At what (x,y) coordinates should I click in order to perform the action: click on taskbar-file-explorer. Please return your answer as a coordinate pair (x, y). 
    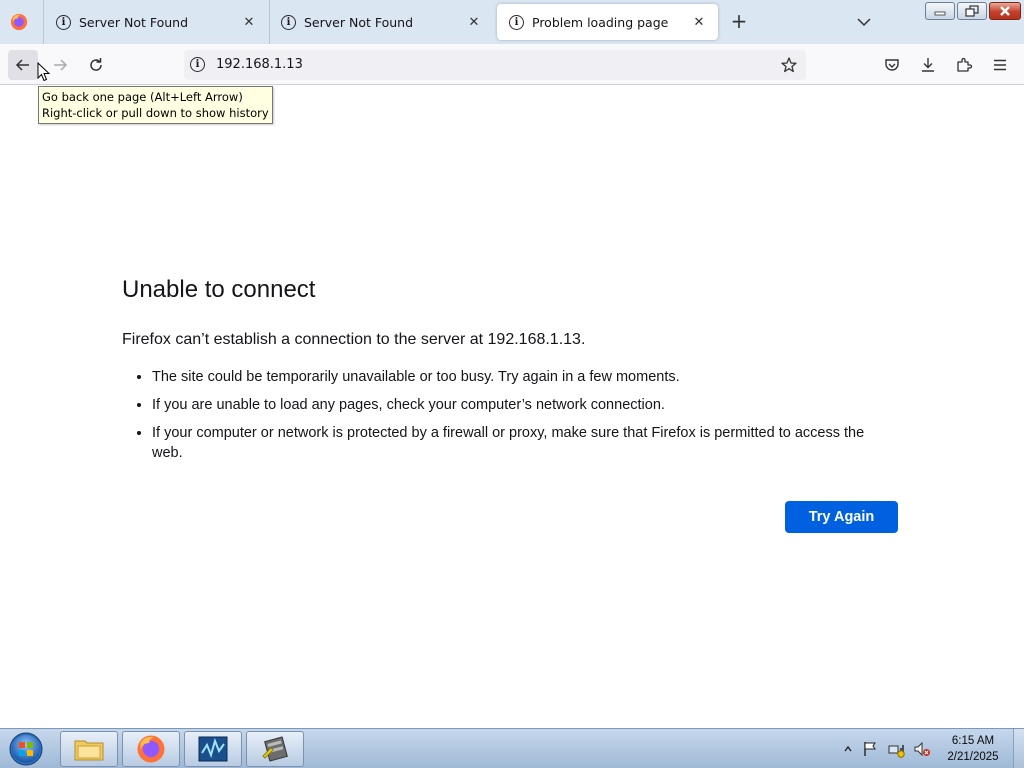
    Looking at the image, I should click on (89, 749).